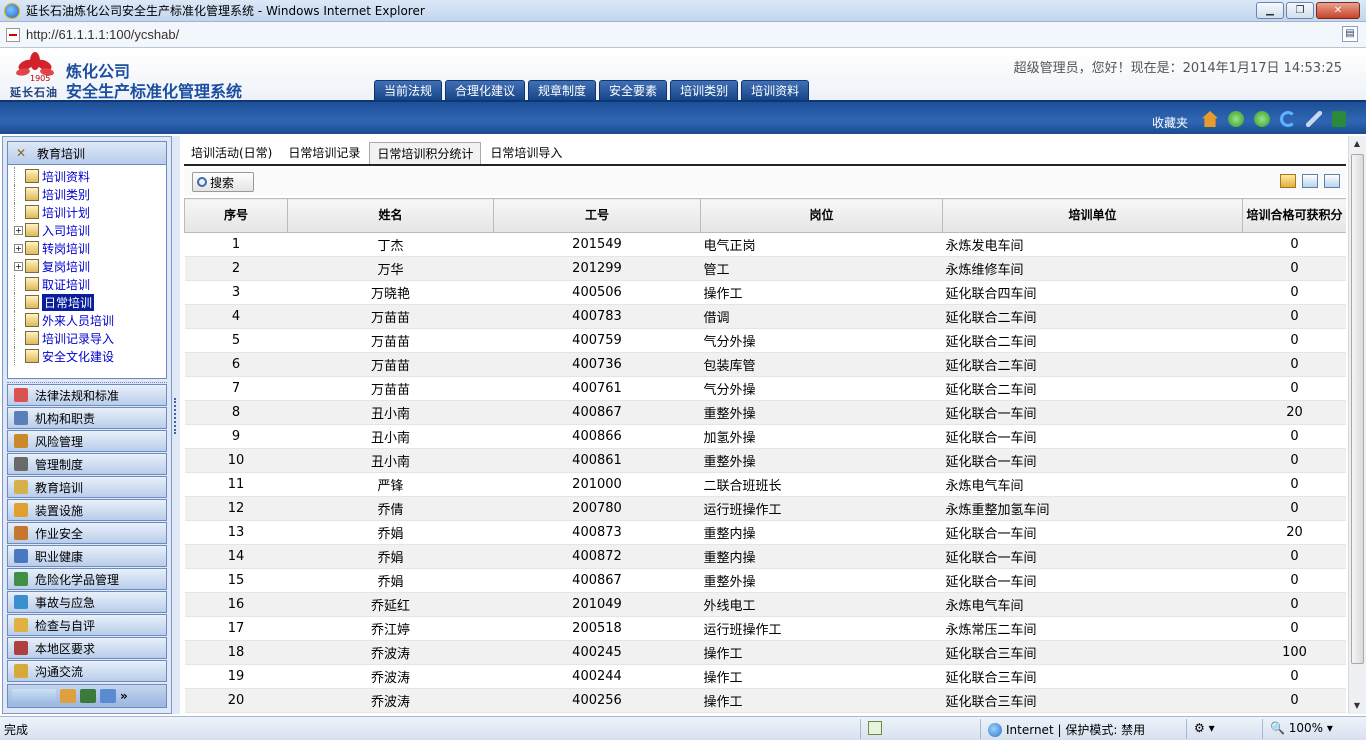 The image size is (1366, 740). What do you see at coordinates (1314, 119) in the screenshot?
I see `settings-wrench-icon` at bounding box center [1314, 119].